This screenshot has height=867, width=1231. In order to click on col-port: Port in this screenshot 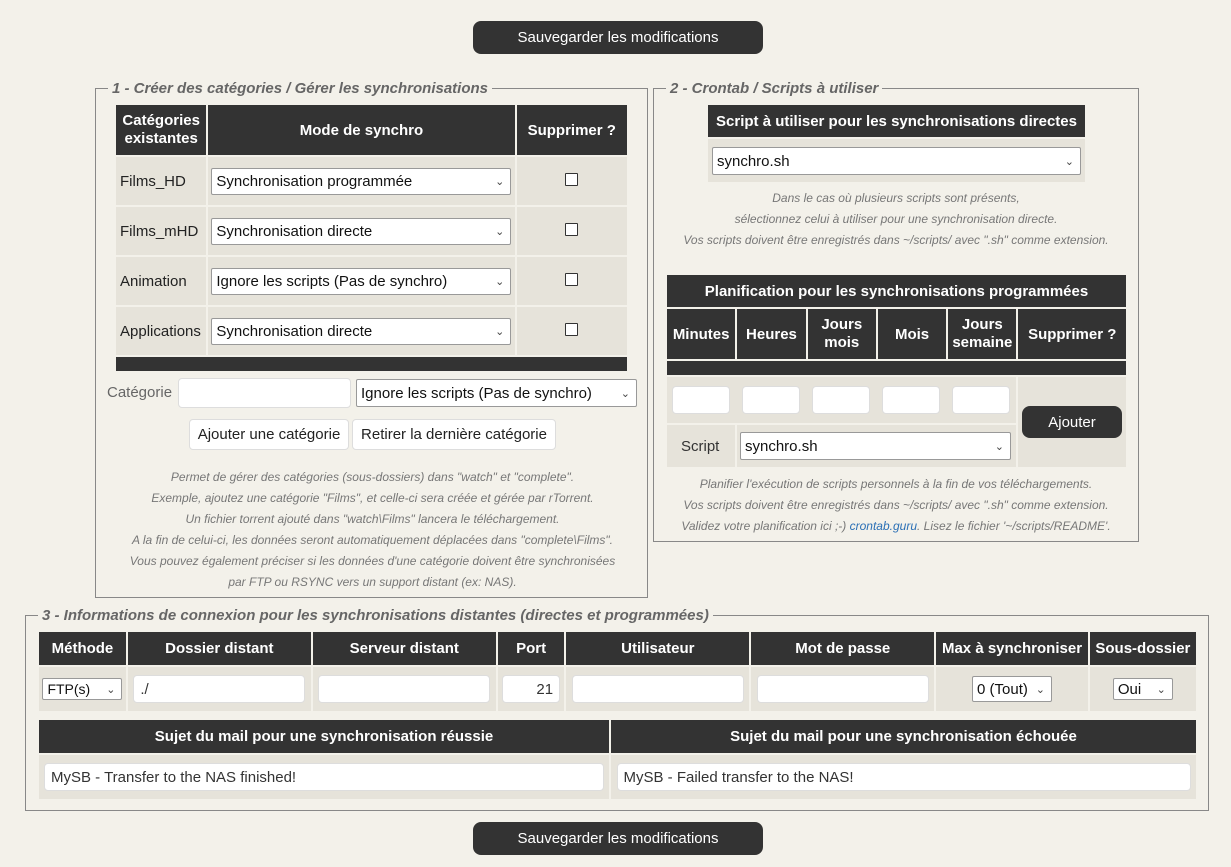, I will do `click(531, 648)`.